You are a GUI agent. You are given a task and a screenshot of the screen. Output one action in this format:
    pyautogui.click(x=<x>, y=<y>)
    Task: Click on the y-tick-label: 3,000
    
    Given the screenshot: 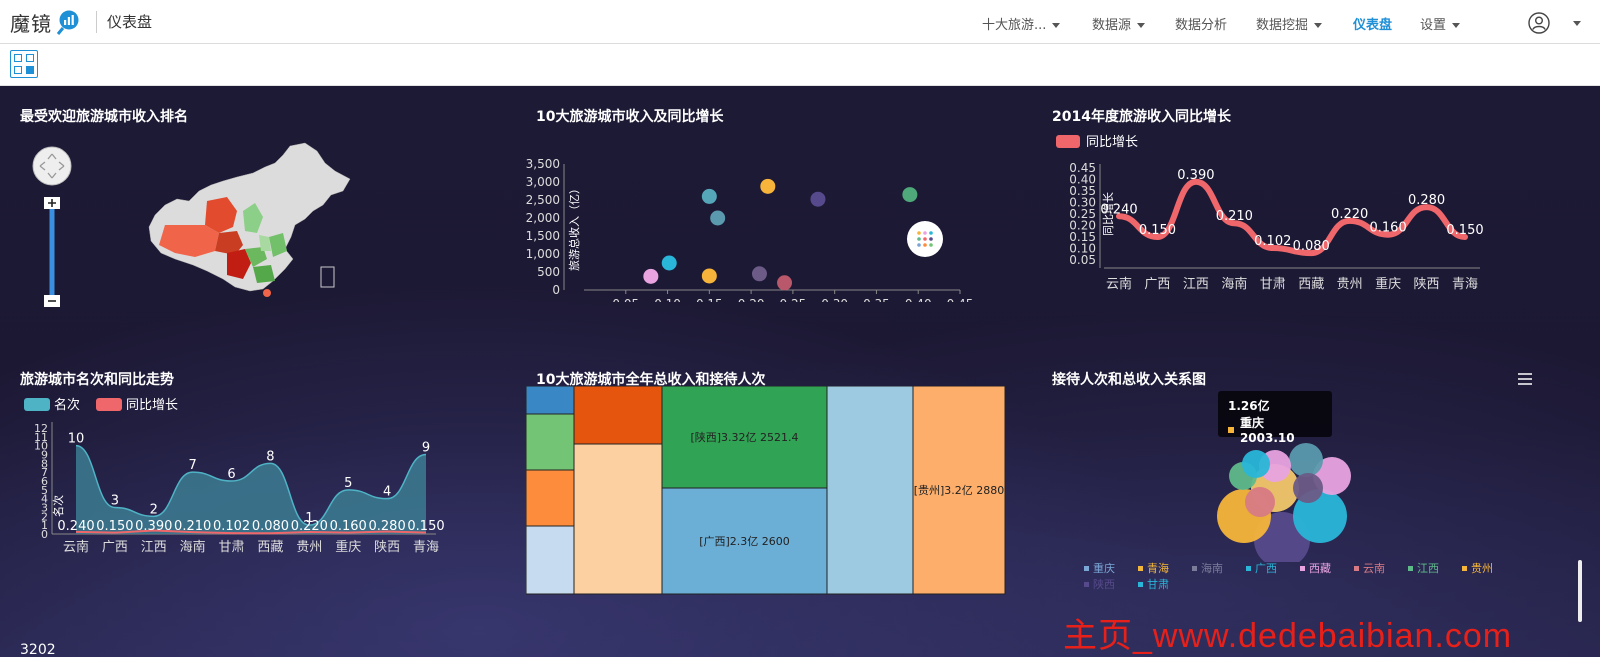 What is the action you would take?
    pyautogui.click(x=543, y=182)
    